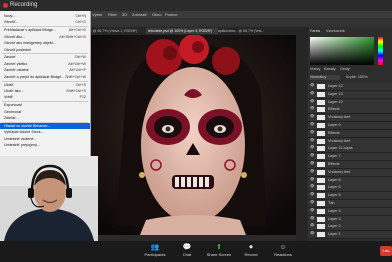 The image size is (392, 262). What do you see at coordinates (350, 180) in the screenshot?
I see `layer-row: 👁 Layer 8` at bounding box center [350, 180].